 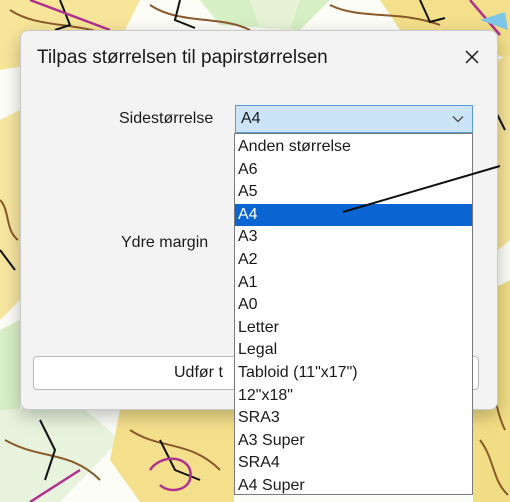 I want to click on close-icon, so click(x=472, y=57).